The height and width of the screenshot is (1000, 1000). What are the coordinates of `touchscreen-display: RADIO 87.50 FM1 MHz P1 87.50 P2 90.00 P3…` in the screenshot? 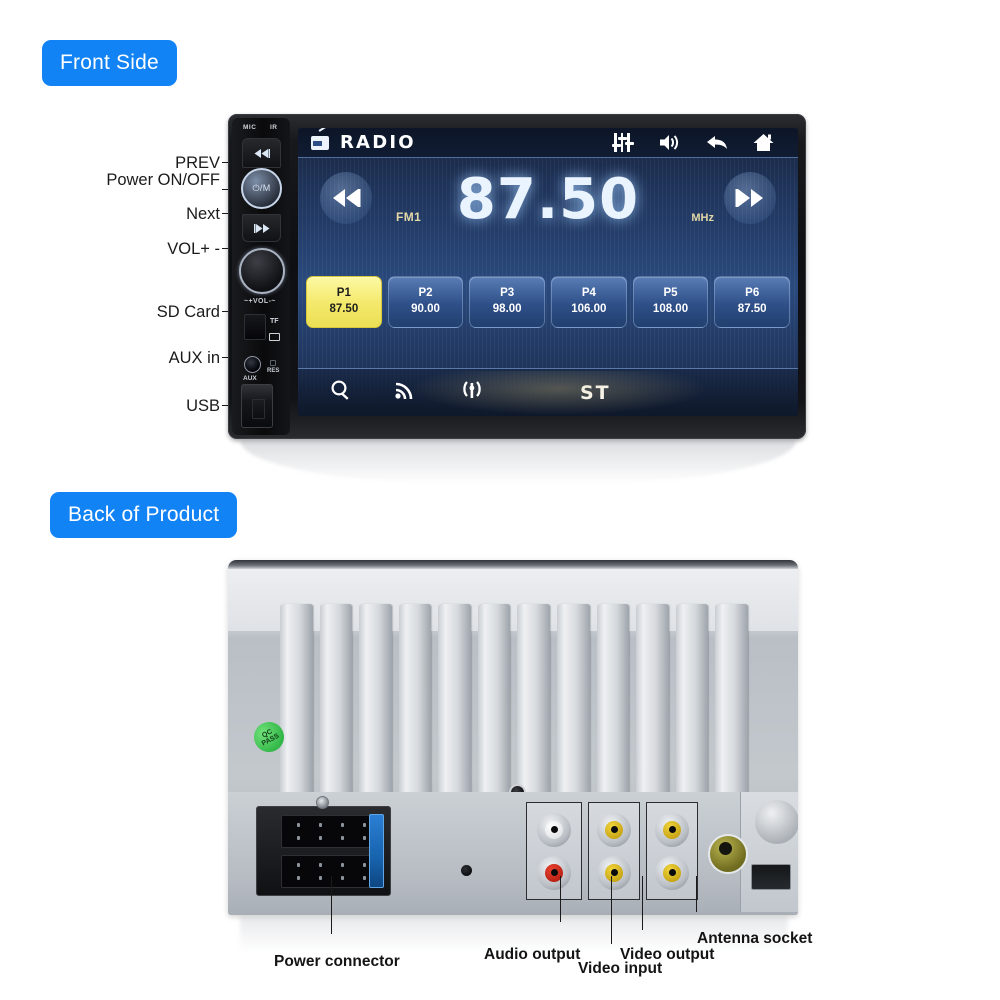 It's located at (548, 272).